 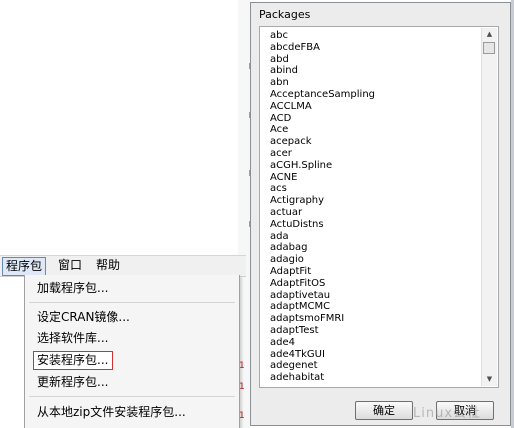 What do you see at coordinates (322, 201) in the screenshot?
I see `package-list-item: Actigraphy` at bounding box center [322, 201].